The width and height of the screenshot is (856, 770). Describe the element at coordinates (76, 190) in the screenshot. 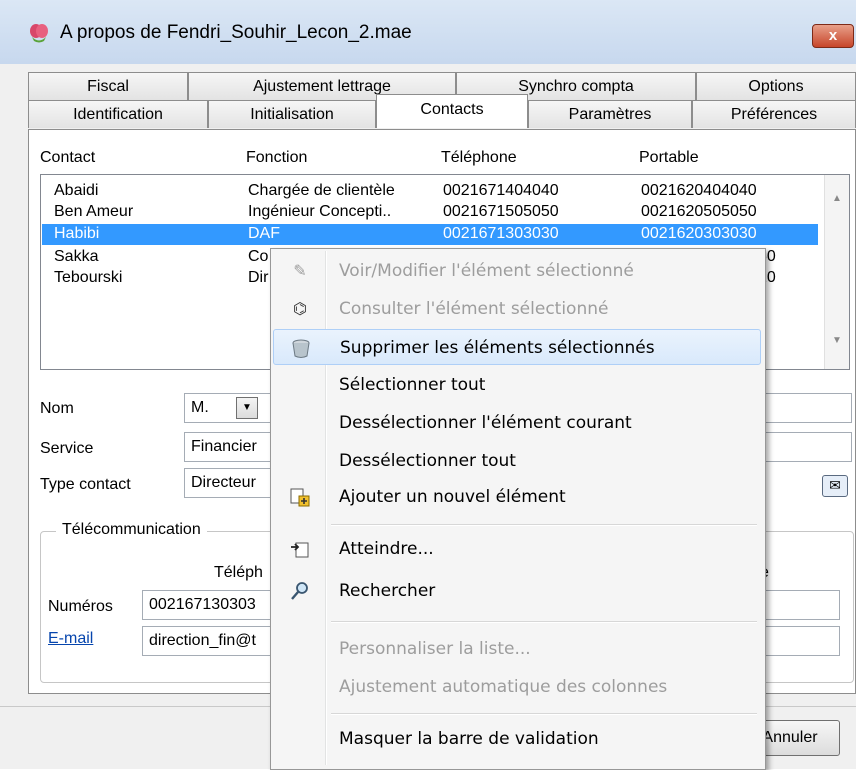

I see `contact-name: Abaidi` at that location.